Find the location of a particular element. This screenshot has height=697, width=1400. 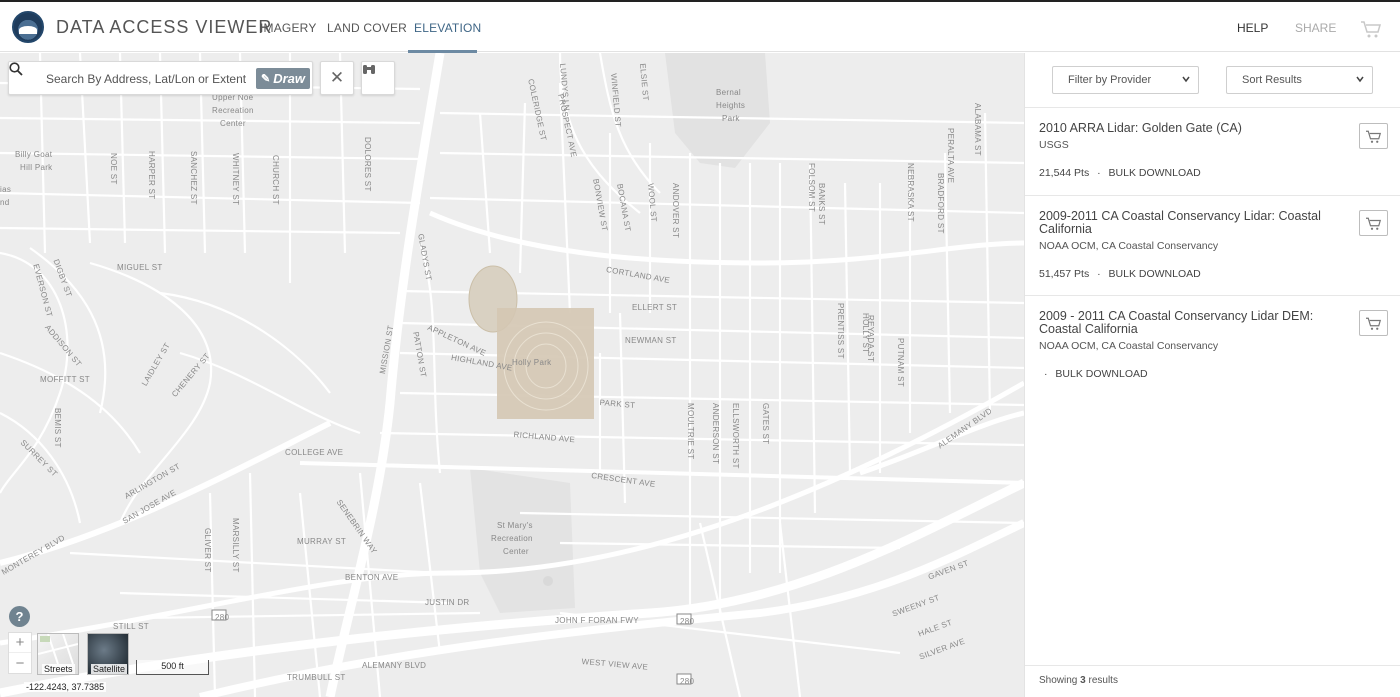

close-icon: ✕ is located at coordinates (337, 77).